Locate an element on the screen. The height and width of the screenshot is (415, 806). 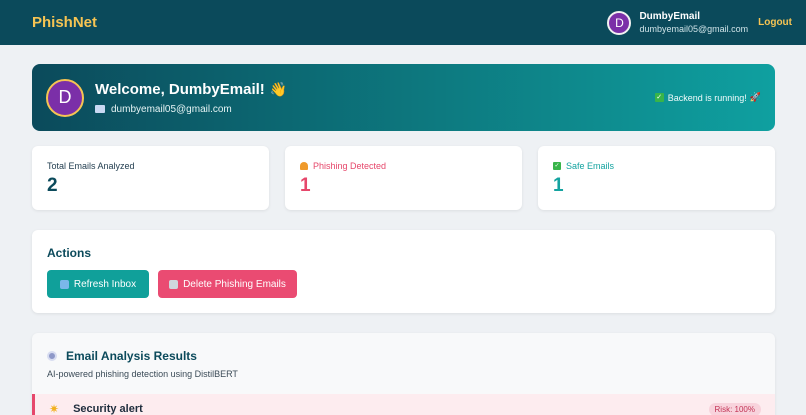
welcome-avatar: D is located at coordinates (65, 97).